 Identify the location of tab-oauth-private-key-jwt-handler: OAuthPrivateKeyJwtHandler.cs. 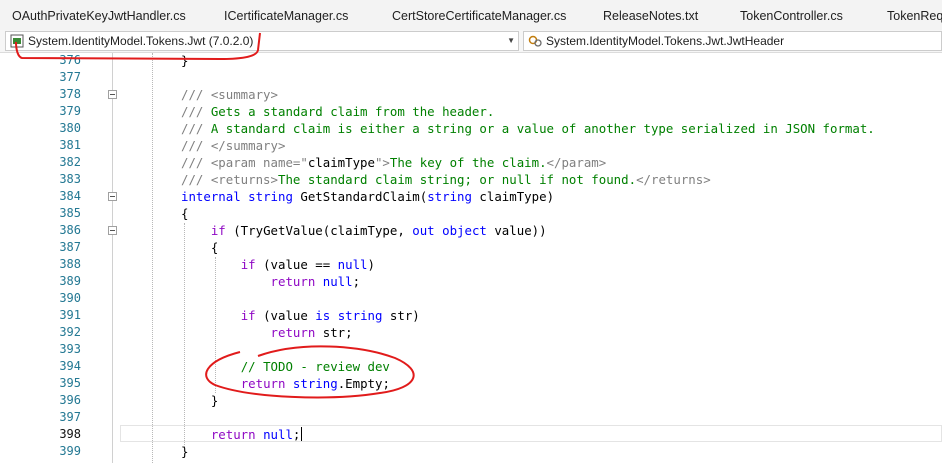
(99, 15).